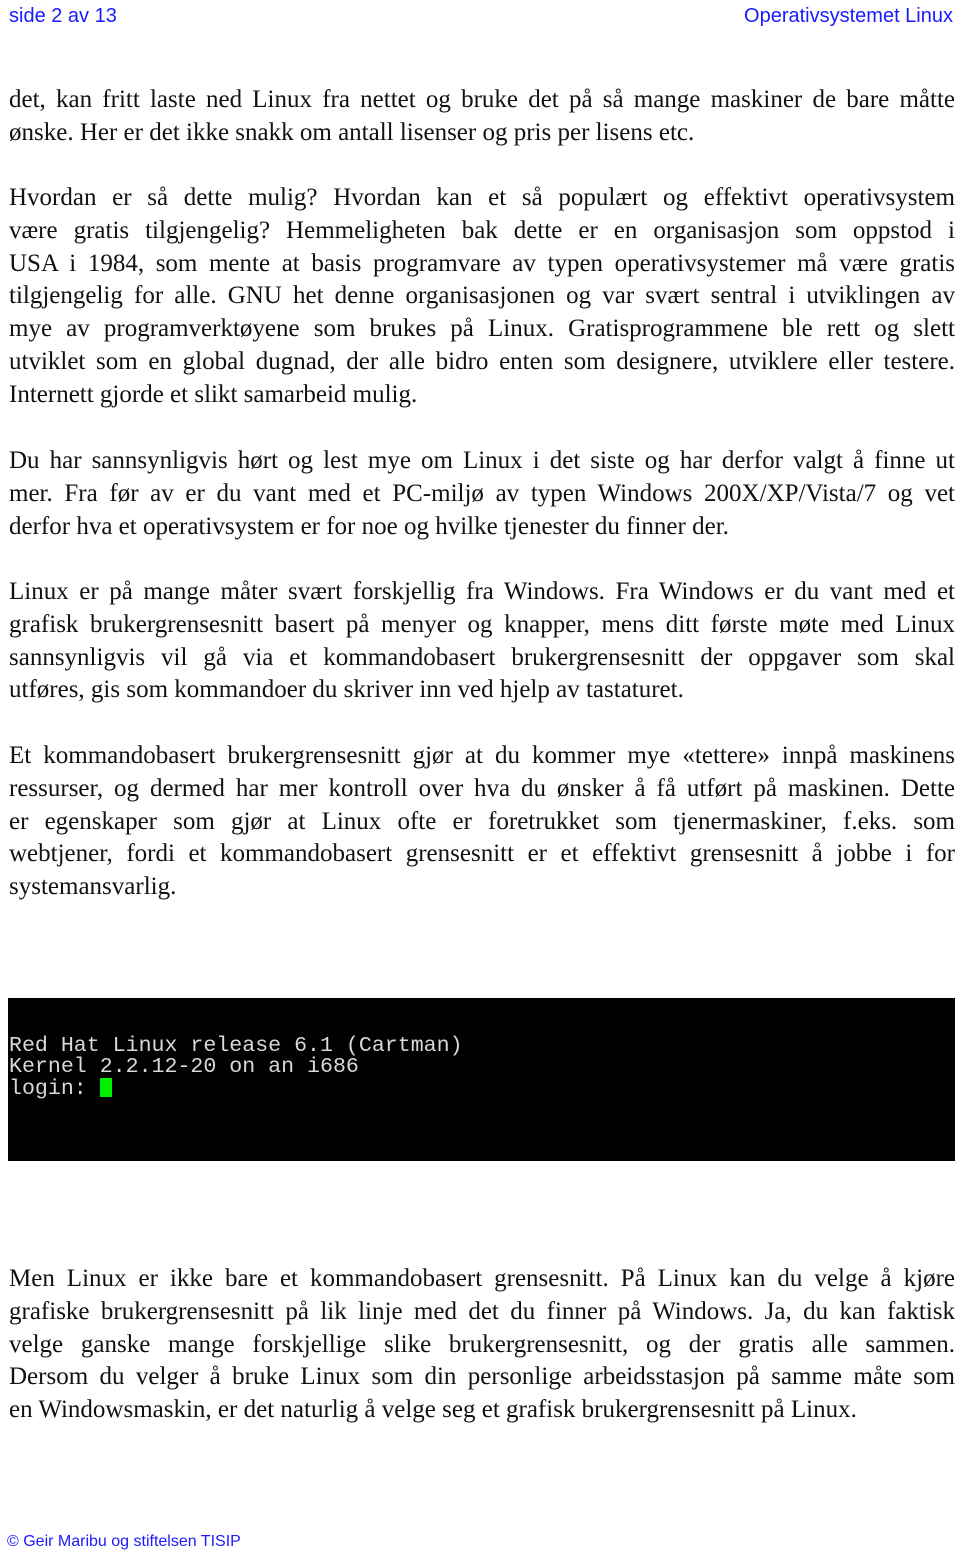 This screenshot has width=960, height=1561. Describe the element at coordinates (848, 16) in the screenshot. I see `document-title: Operativsystemet Linux` at that location.